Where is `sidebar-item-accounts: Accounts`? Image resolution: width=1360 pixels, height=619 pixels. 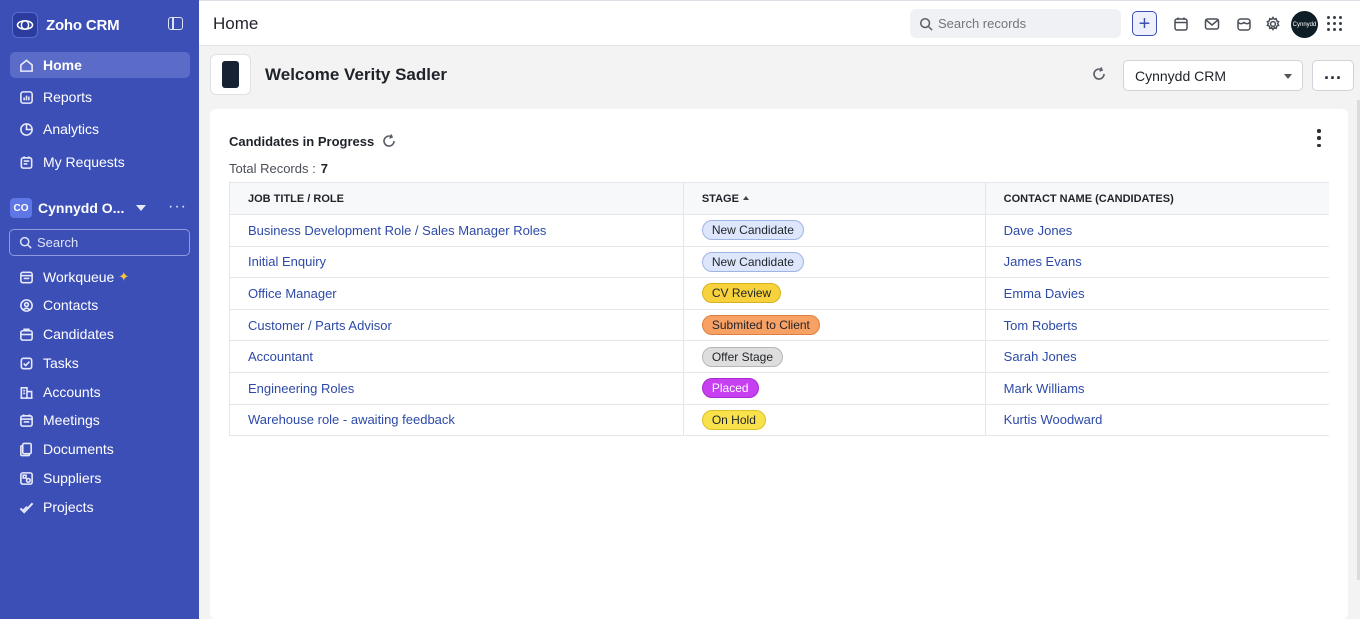 sidebar-item-accounts: Accounts is located at coordinates (100, 392).